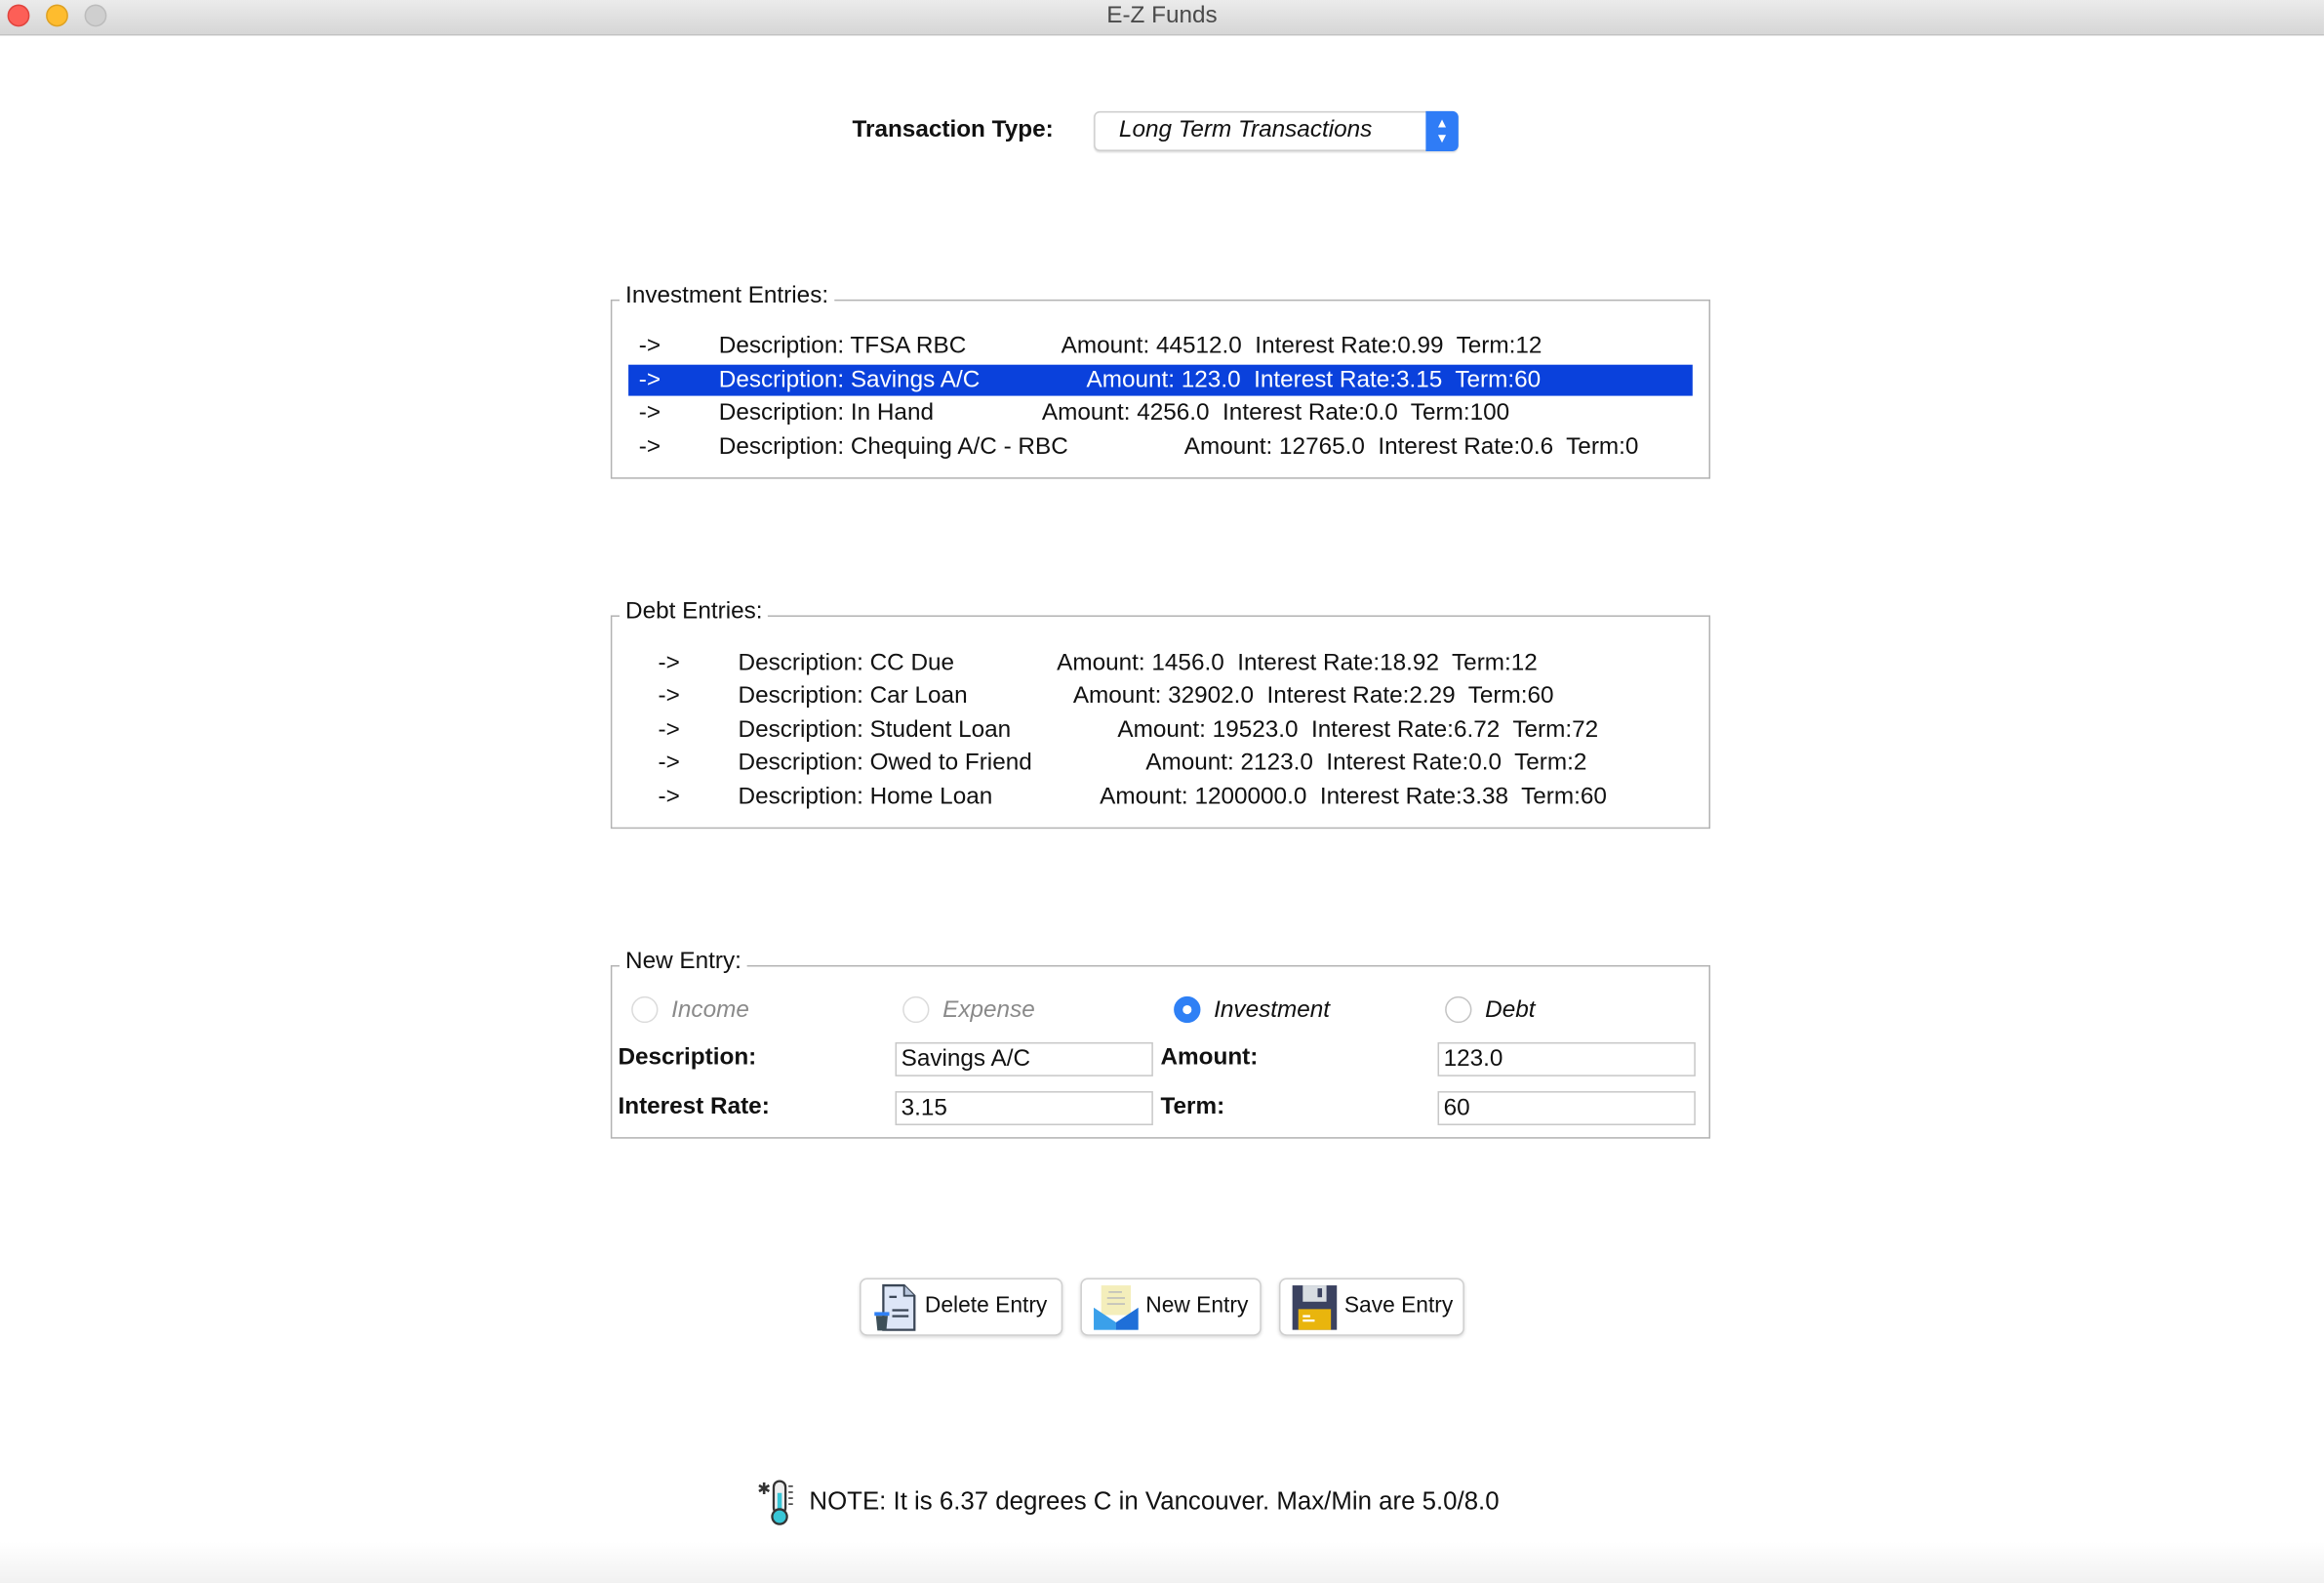 This screenshot has width=2324, height=1583. Describe the element at coordinates (645, 1010) in the screenshot. I see `income-radio` at that location.